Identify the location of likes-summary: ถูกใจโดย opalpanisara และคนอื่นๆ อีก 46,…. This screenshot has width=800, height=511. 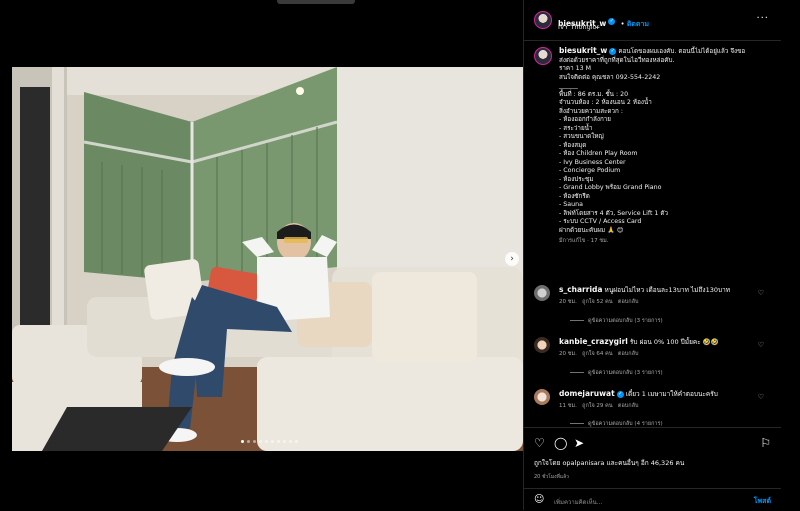
(609, 463).